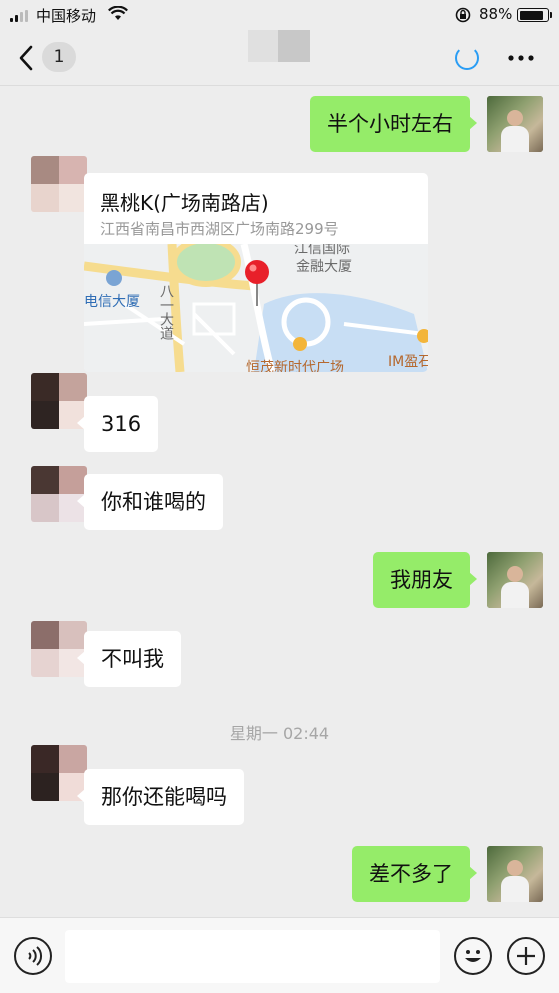 The width and height of the screenshot is (559, 993). I want to click on map-label: 金融大厦, so click(324, 267).